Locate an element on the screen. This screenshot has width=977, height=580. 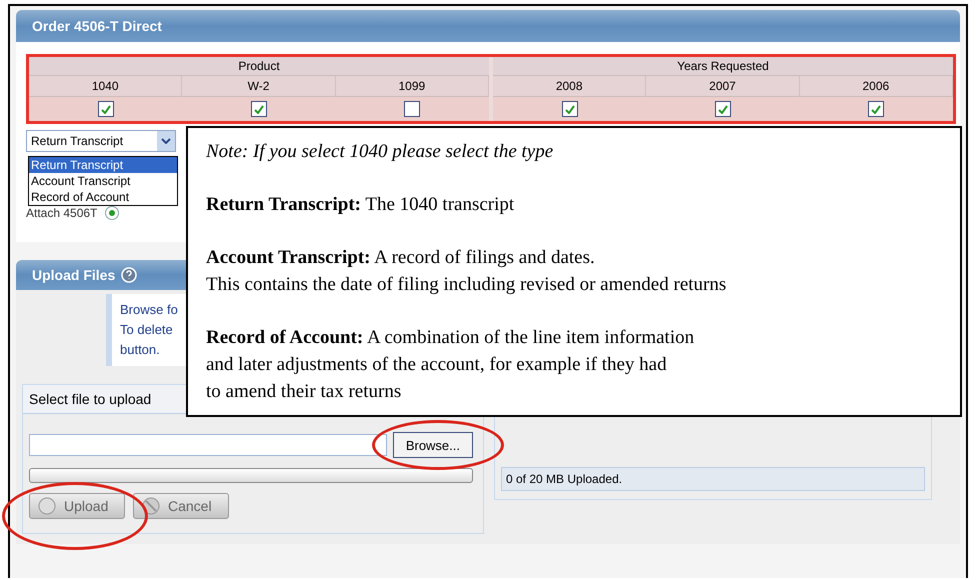
radio-button is located at coordinates (112, 213).